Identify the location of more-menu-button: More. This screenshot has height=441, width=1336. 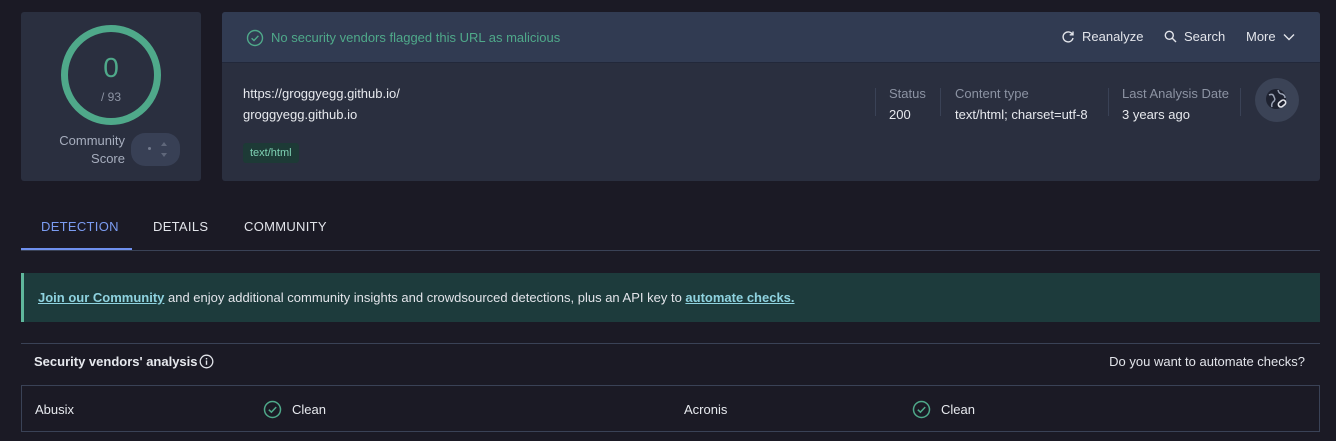
(1270, 36).